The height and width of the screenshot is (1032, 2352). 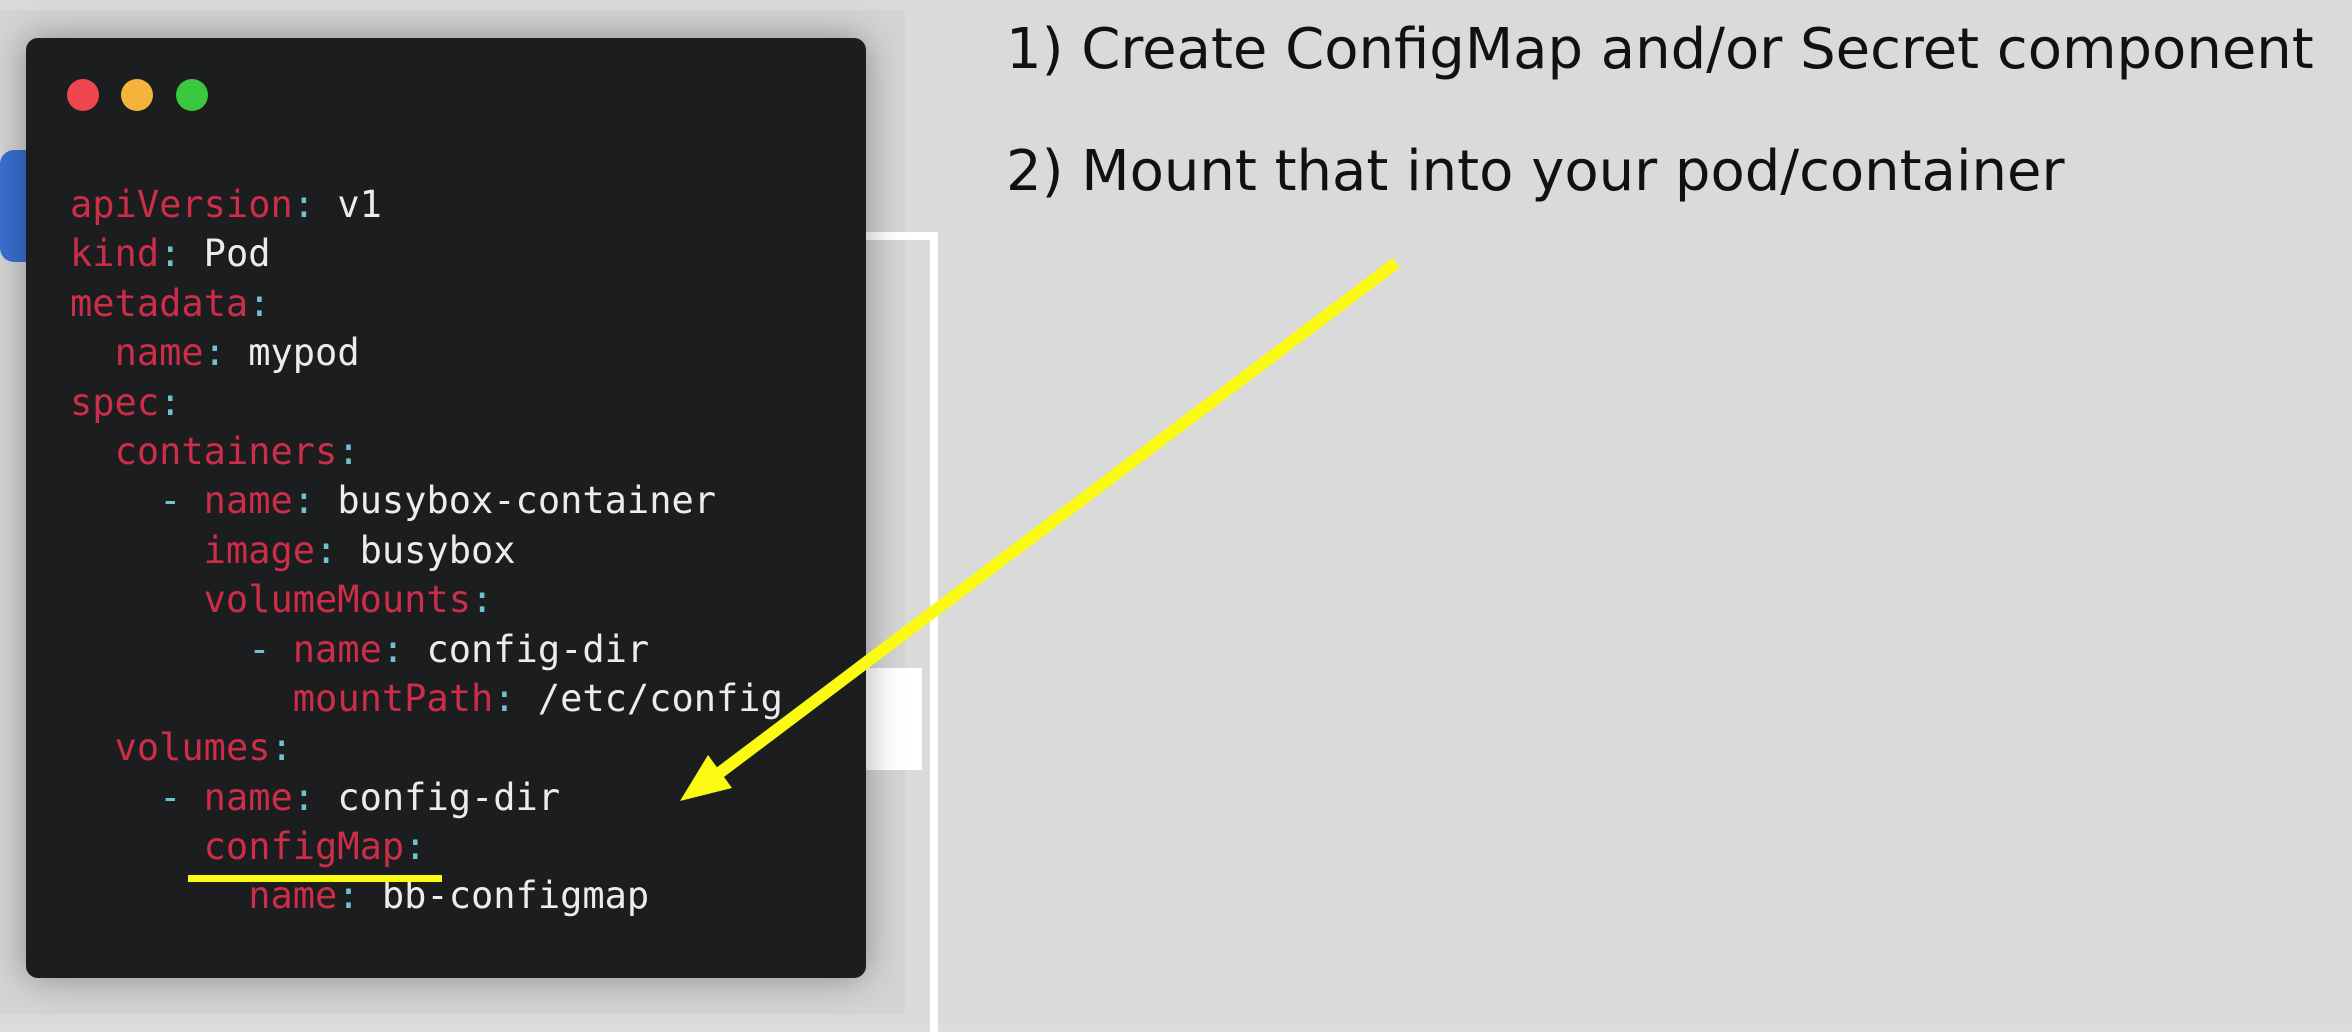 I want to click on code-key: apiVersion, so click(x=181, y=204).